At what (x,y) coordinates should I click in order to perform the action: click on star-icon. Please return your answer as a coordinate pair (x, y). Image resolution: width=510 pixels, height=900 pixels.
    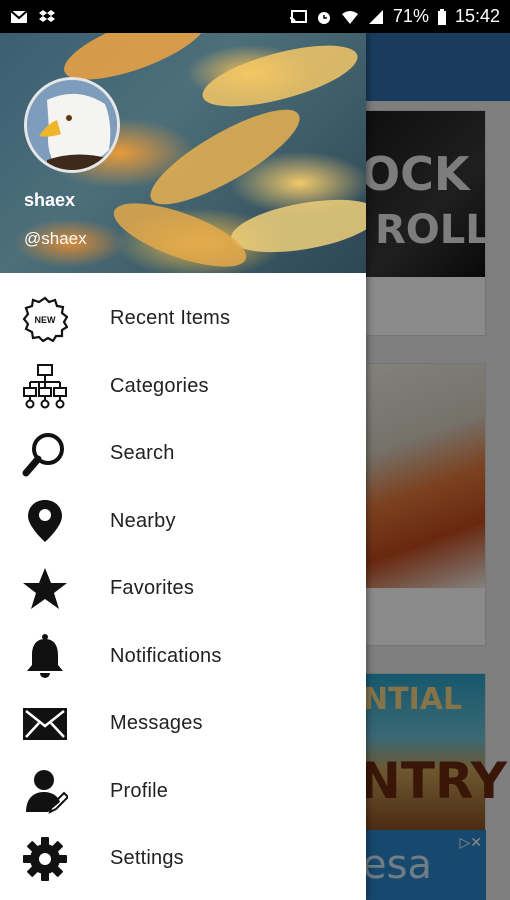
    Looking at the image, I should click on (45, 589).